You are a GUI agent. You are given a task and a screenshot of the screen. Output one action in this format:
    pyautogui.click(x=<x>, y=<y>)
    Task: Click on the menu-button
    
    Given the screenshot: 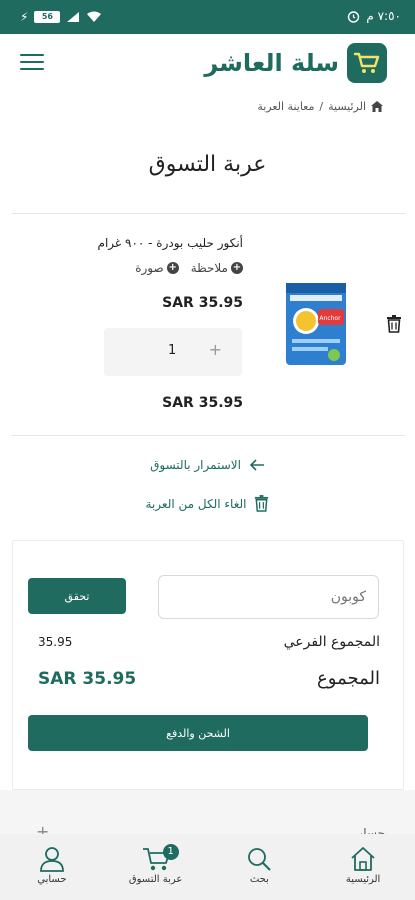 What is the action you would take?
    pyautogui.click(x=32, y=64)
    